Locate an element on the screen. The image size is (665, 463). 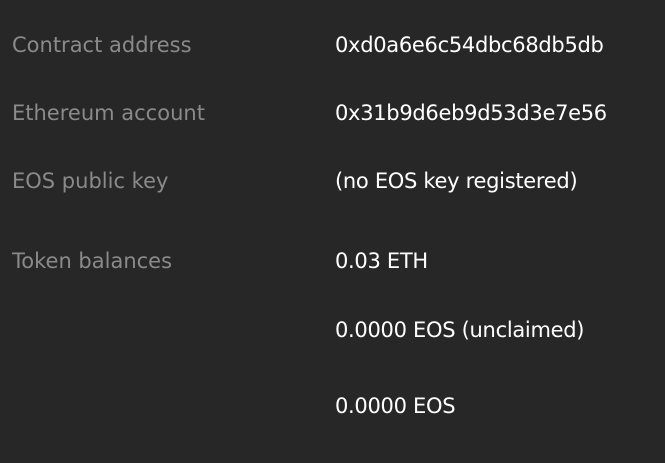
eos-public-key-value: (no EOS key registered) is located at coordinates (456, 181).